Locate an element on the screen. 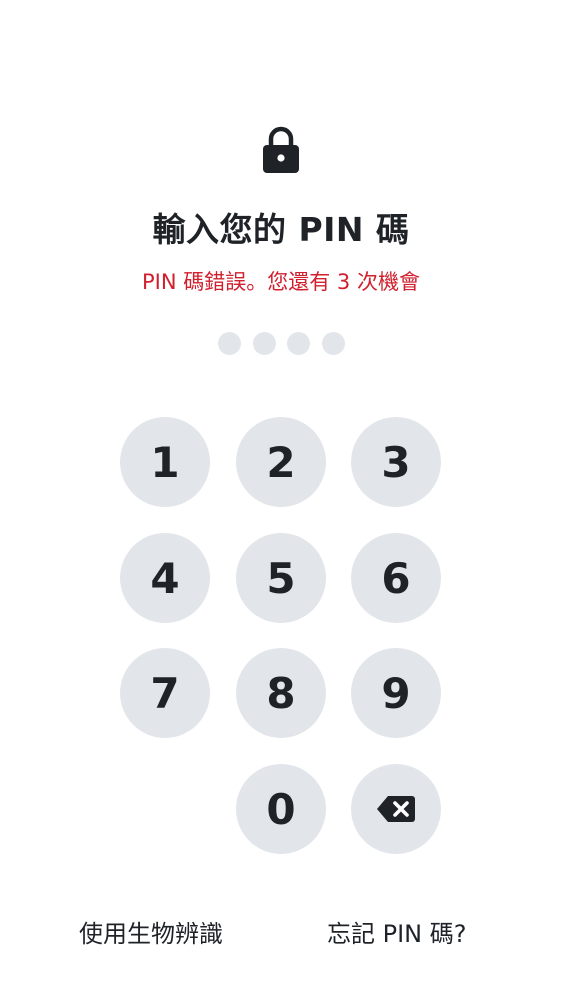  key-label: 8 is located at coordinates (281, 693).